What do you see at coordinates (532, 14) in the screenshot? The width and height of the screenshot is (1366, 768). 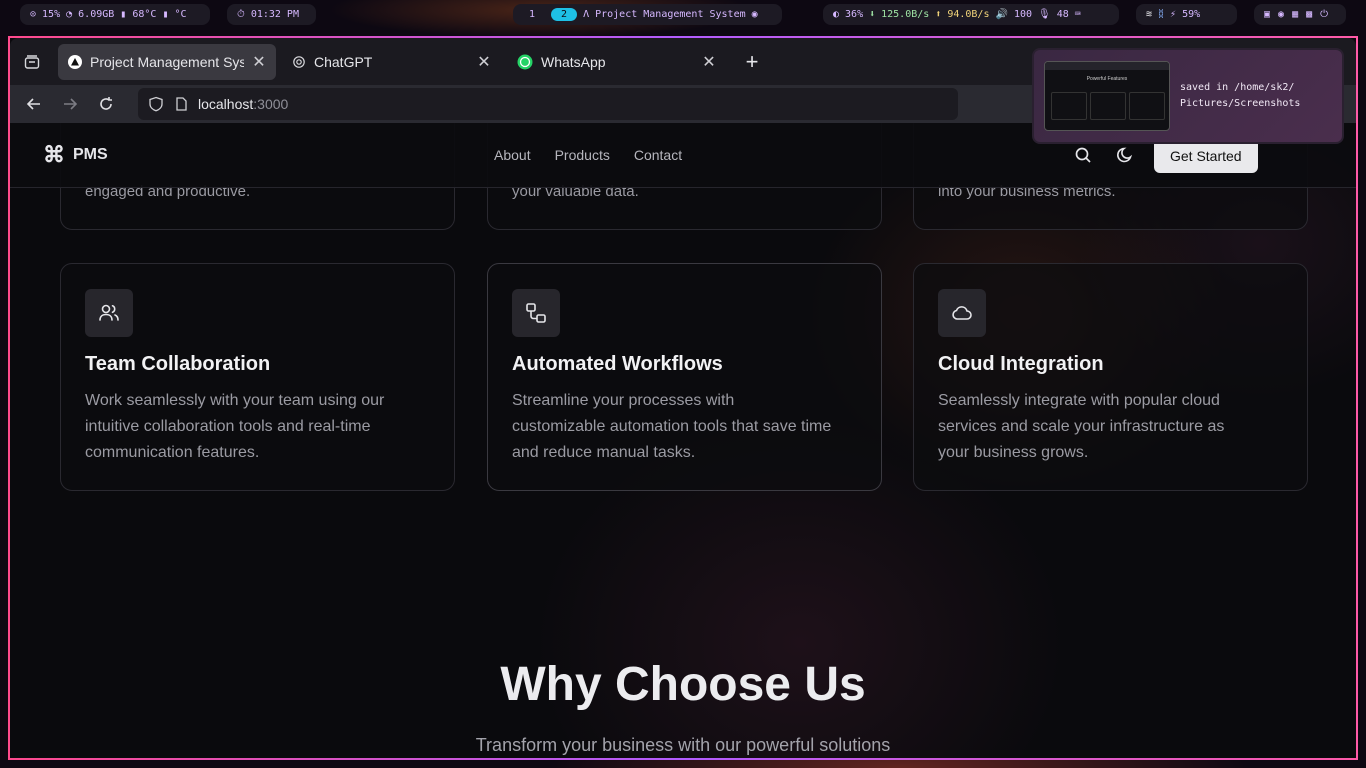 I see `workspace-1: 1` at bounding box center [532, 14].